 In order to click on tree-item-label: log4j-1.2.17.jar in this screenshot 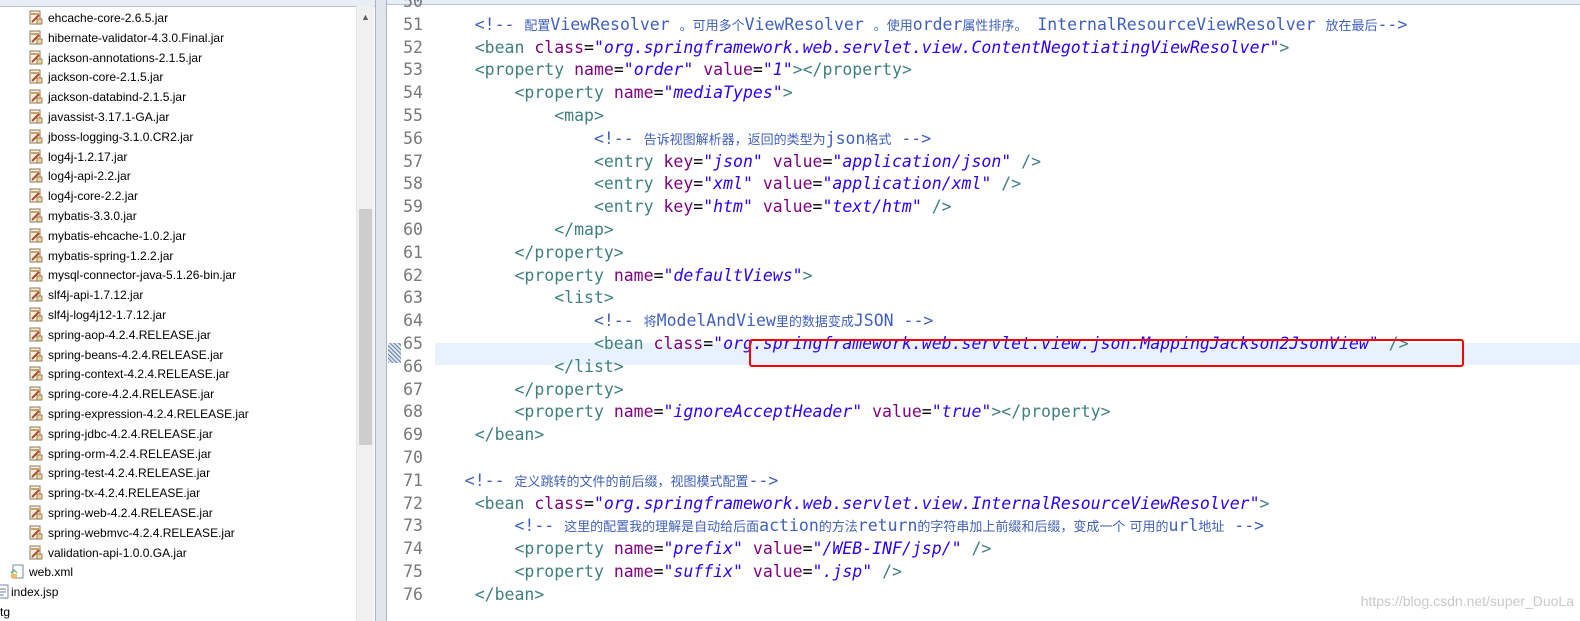, I will do `click(88, 156)`.